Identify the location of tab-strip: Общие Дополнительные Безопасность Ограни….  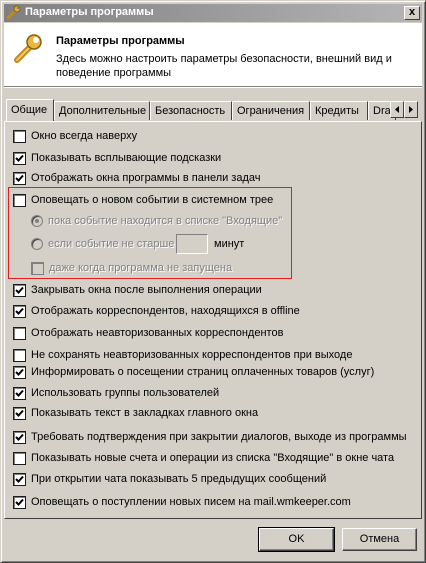
(213, 110).